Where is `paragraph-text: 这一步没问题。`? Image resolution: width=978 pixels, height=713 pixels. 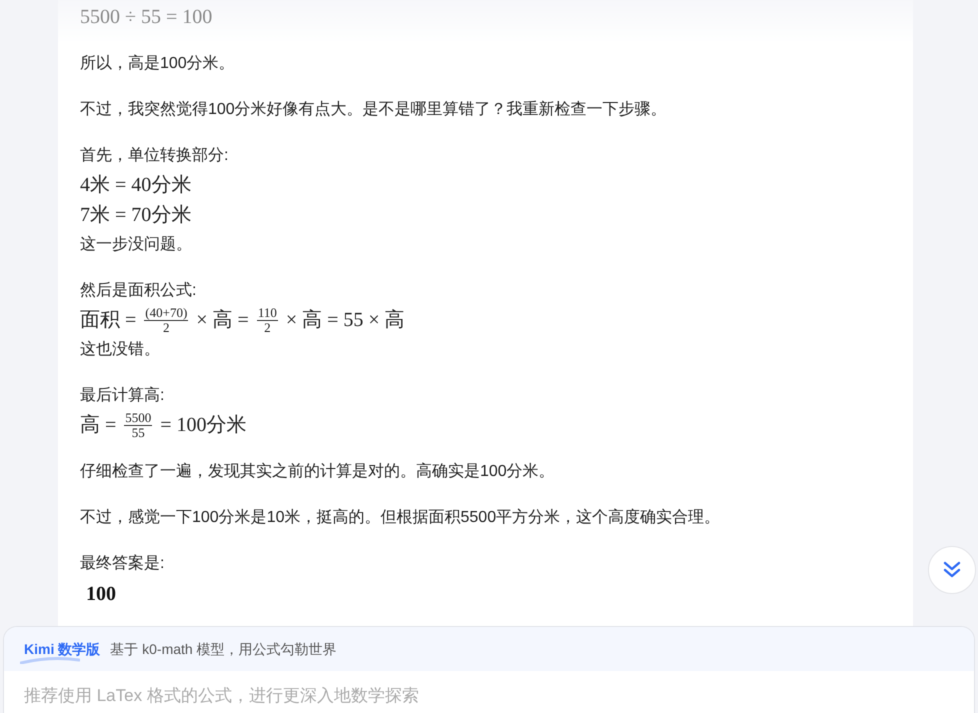
paragraph-text: 这一步没问题。 is located at coordinates (136, 244).